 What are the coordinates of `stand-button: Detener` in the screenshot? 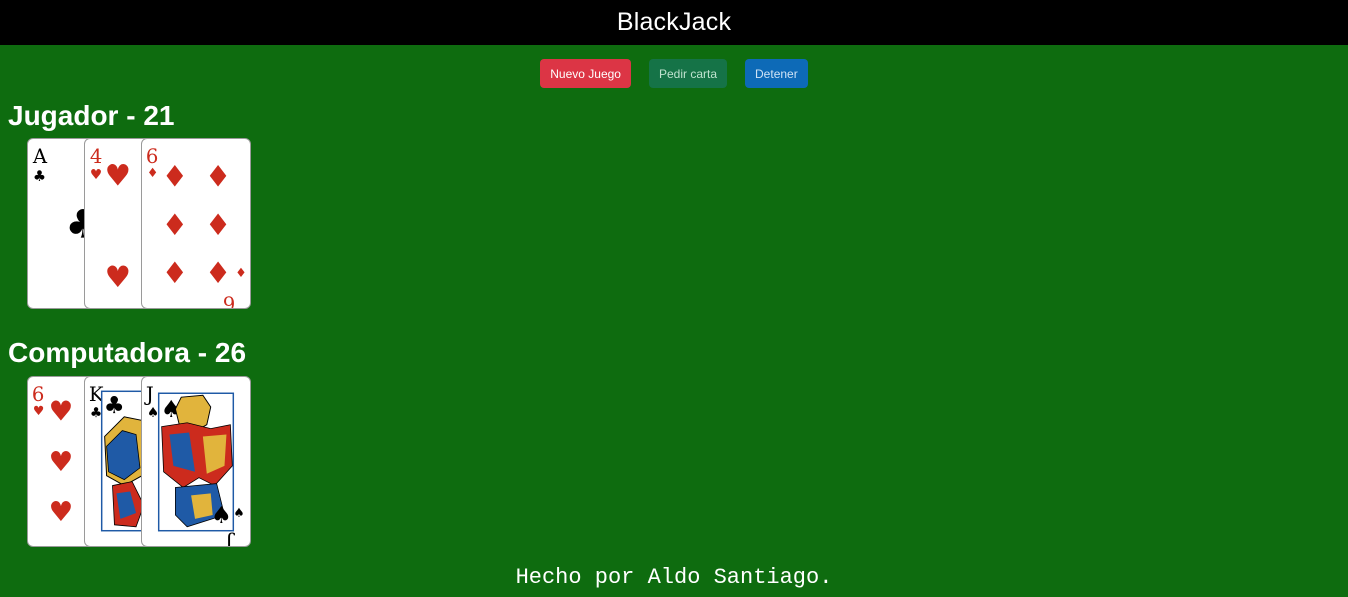 It's located at (776, 73).